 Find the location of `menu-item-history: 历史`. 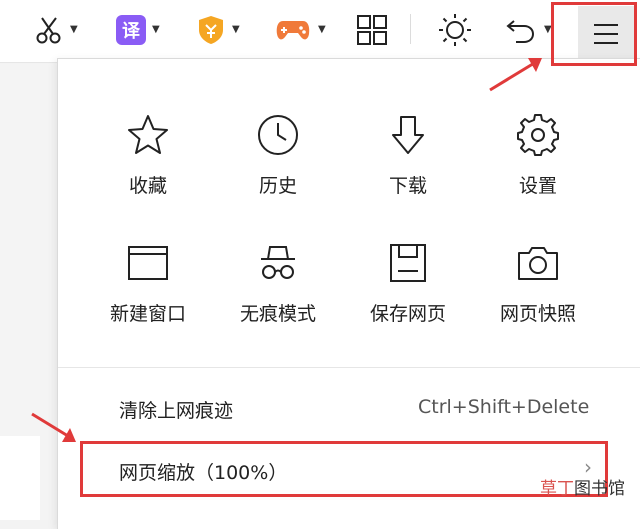

menu-item-history: 历史 is located at coordinates (278, 154).